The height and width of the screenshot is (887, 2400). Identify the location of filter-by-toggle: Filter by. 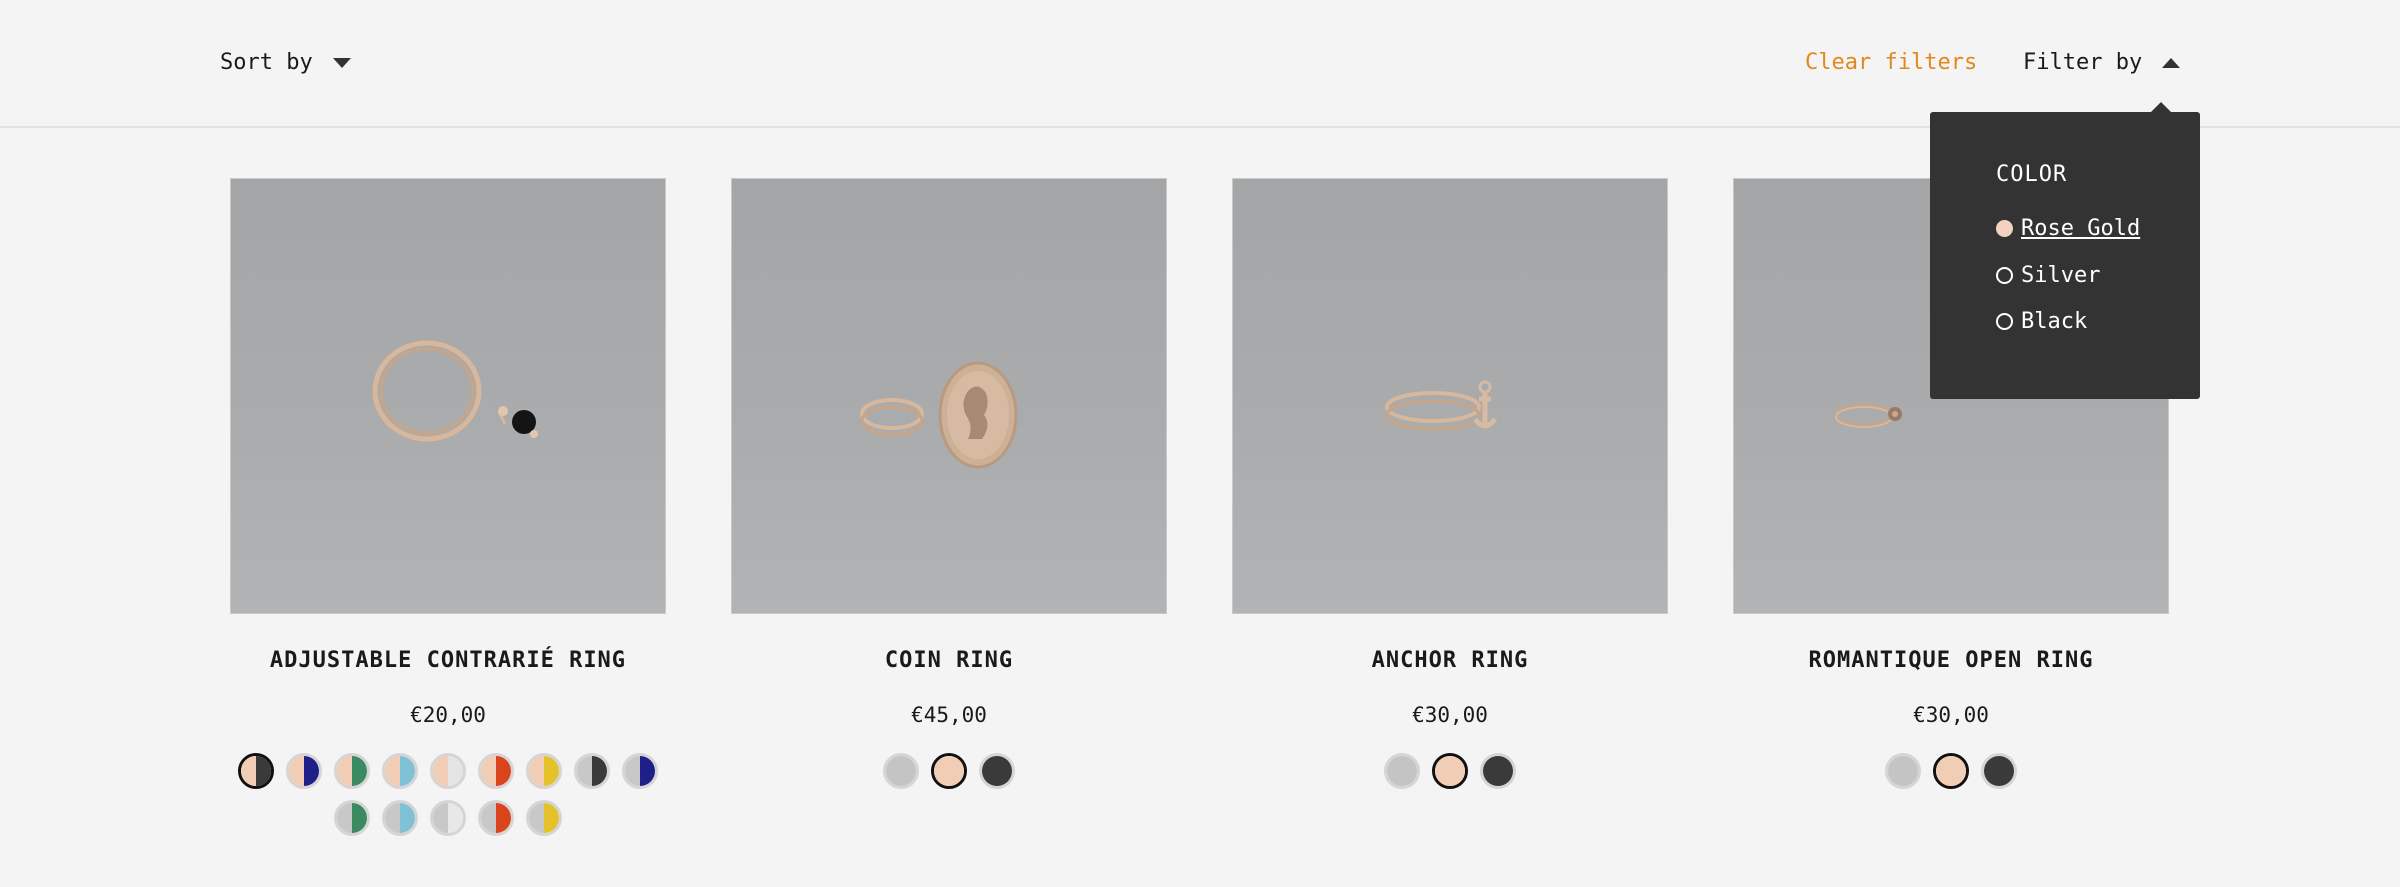
(2102, 62).